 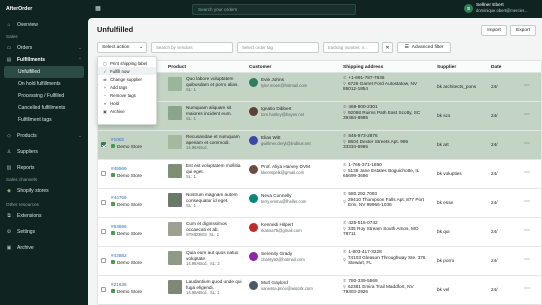 I want to click on order-cell: #63696 Demo Store, so click(x=126, y=230).